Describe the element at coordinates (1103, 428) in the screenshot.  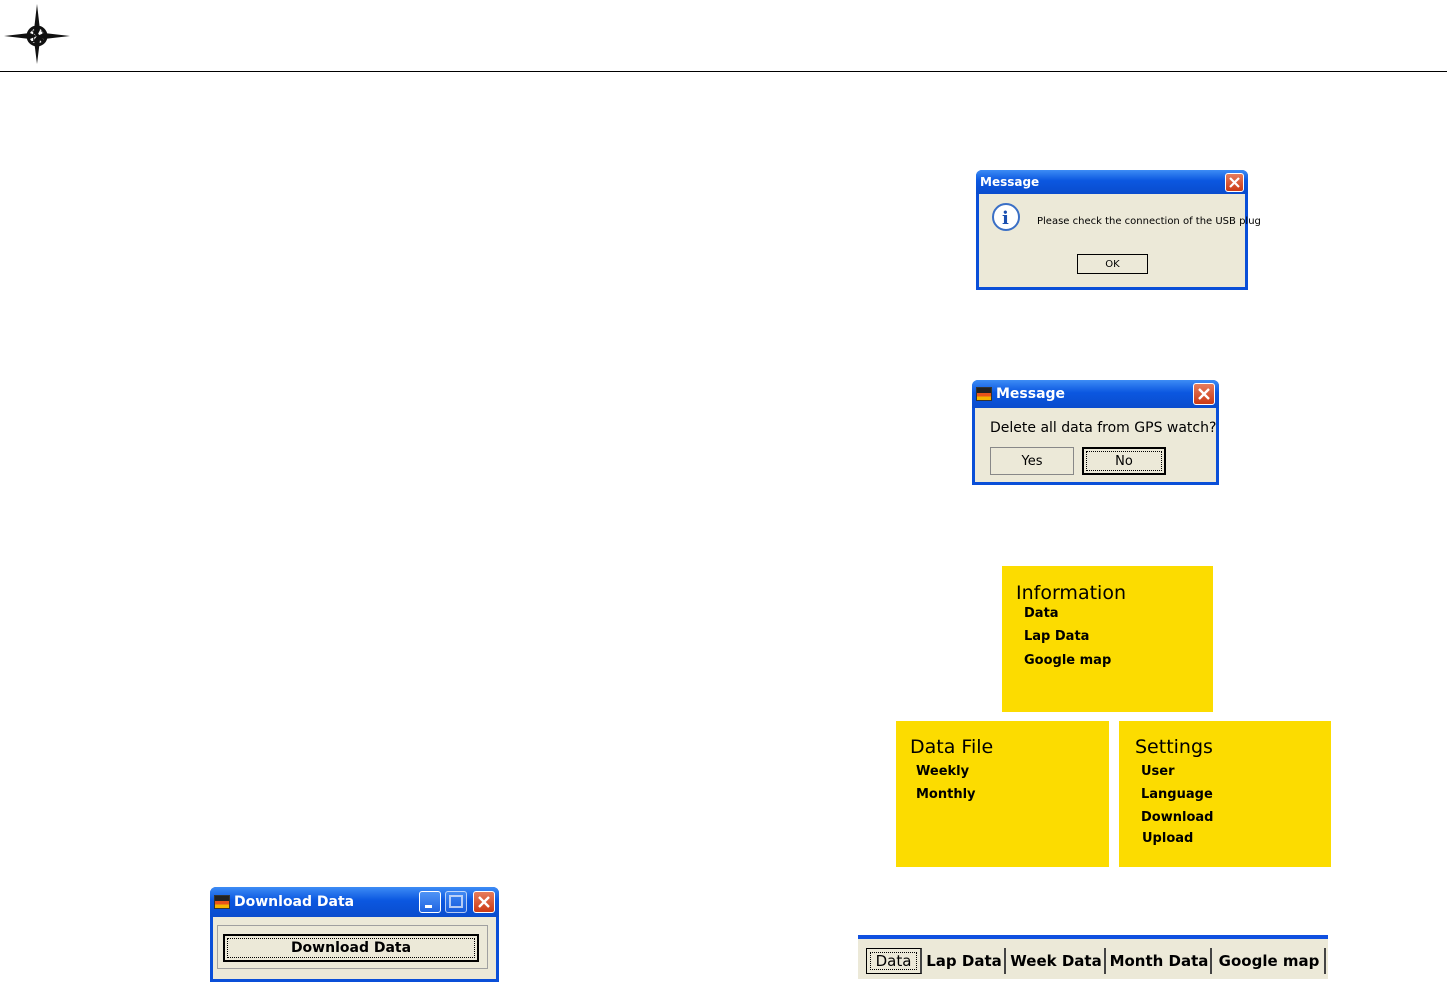
I see `dialog-message: Delete all data from GPS watch?` at that location.